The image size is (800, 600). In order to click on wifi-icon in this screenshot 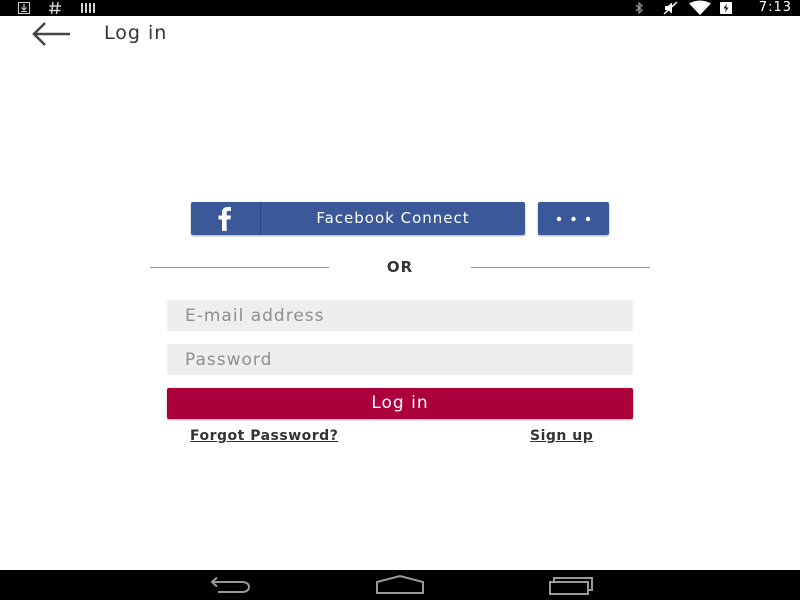, I will do `click(700, 7)`.